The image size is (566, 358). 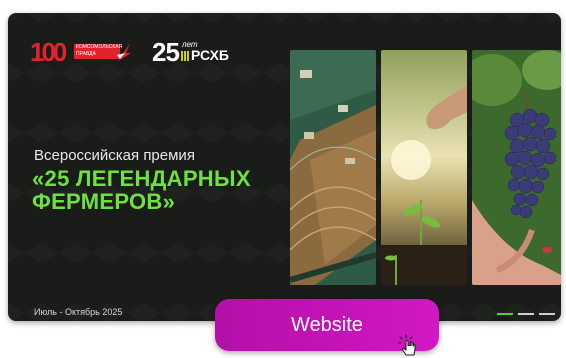 What do you see at coordinates (141, 178) in the screenshot?
I see `award-title-line1: «25 ЛЕГЕНДАРНЫХ` at bounding box center [141, 178].